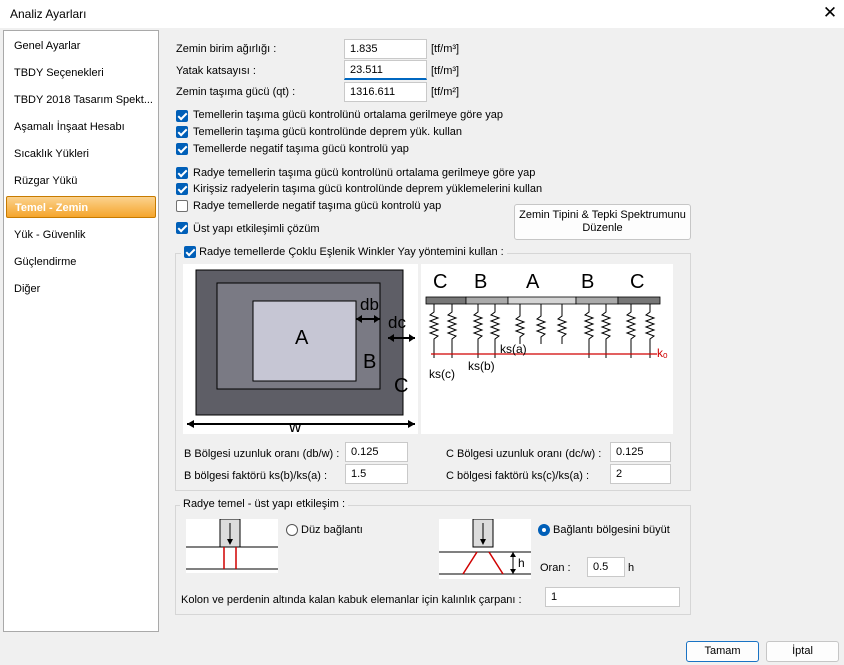 This screenshot has height=665, width=844. I want to click on subgrade-input: 23.511, so click(385, 70).